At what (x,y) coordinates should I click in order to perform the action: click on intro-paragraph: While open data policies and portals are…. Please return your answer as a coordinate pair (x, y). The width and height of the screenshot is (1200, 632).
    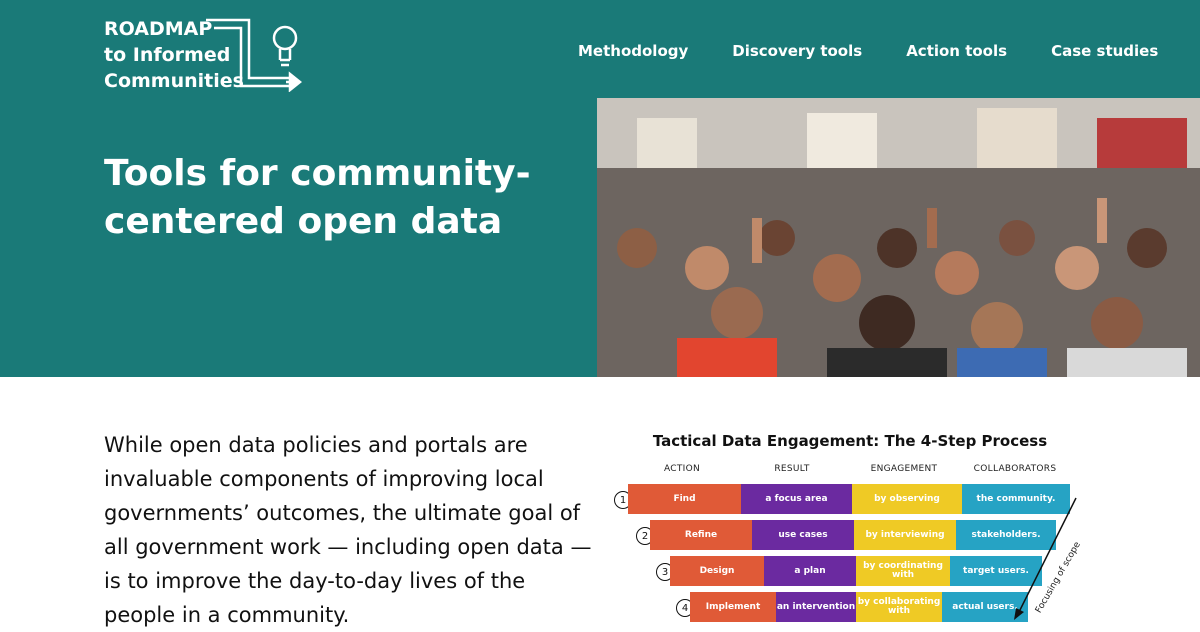
    Looking at the image, I should click on (348, 530).